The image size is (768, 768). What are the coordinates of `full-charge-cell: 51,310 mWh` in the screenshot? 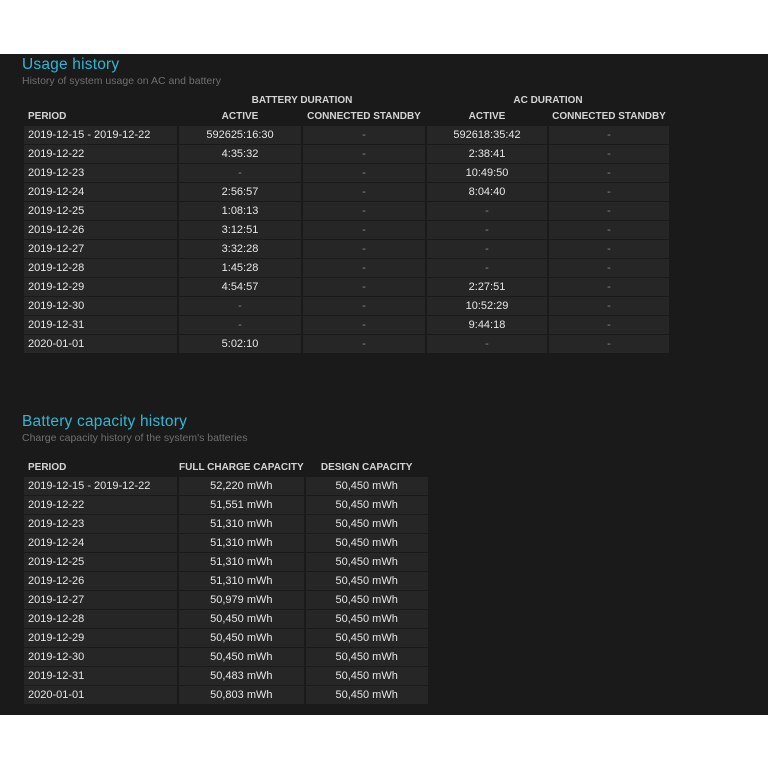 It's located at (241, 562).